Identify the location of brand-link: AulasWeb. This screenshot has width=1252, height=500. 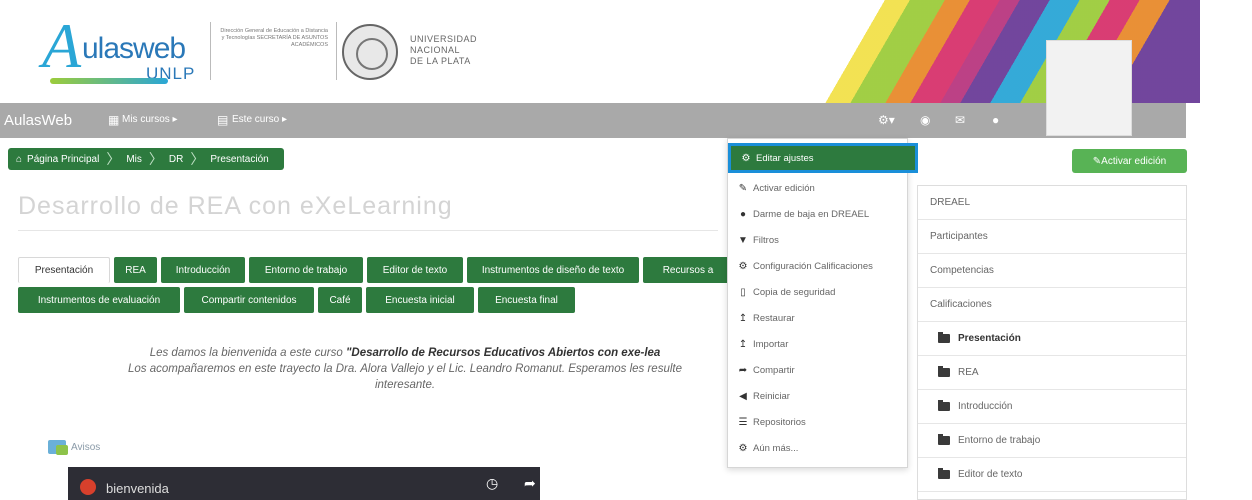
(38, 120).